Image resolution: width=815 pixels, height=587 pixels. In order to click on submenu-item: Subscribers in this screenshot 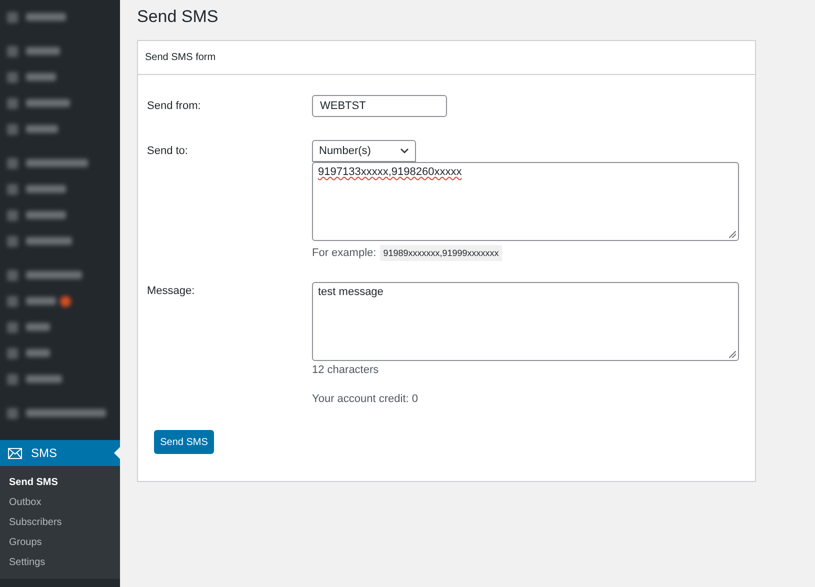, I will do `click(60, 523)`.